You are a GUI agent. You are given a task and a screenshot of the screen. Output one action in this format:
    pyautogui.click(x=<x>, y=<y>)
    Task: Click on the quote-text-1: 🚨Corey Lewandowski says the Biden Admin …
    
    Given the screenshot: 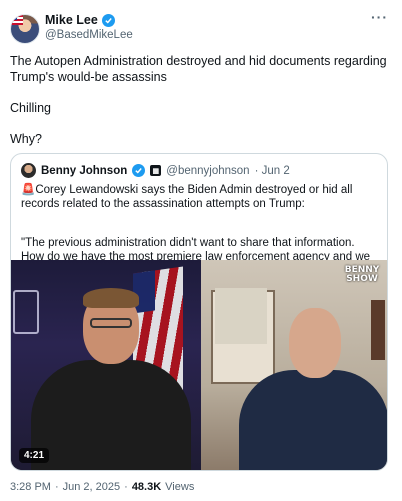 What is the action you would take?
    pyautogui.click(x=199, y=197)
    